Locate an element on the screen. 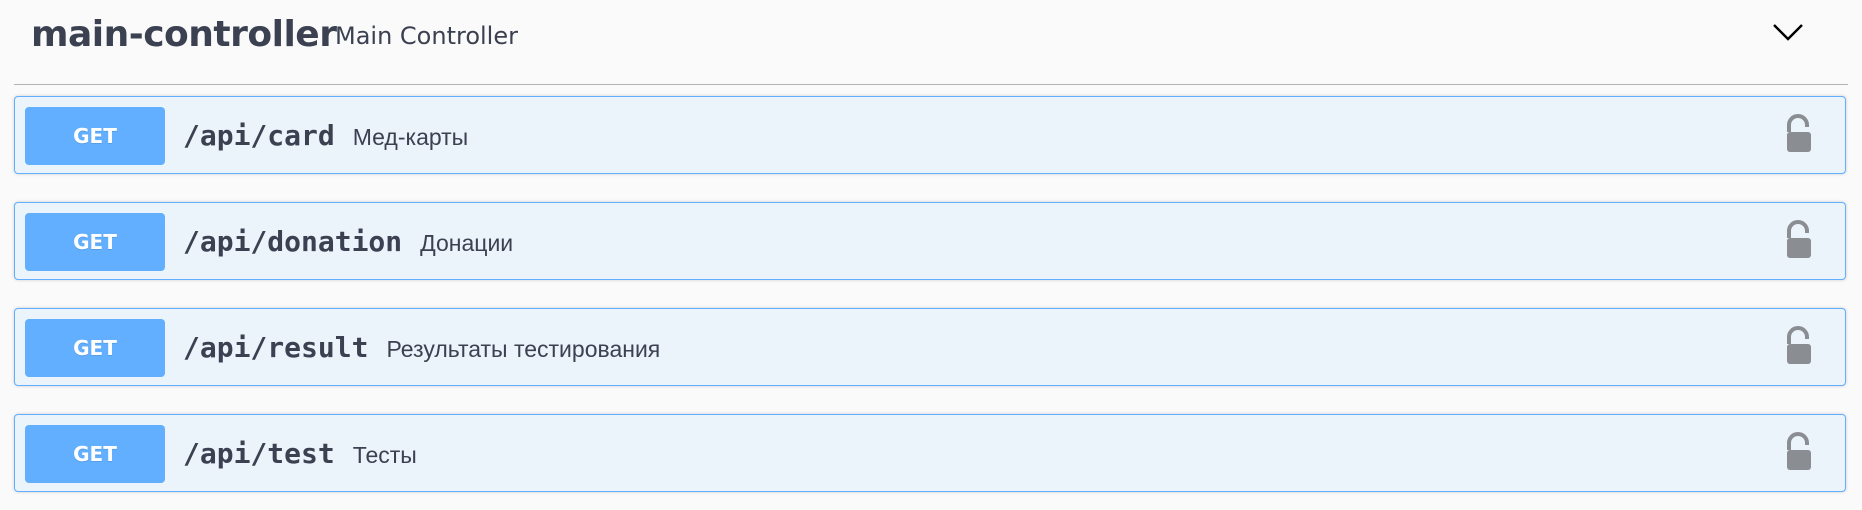 The image size is (1862, 510). path-text: /api/card is located at coordinates (259, 135).